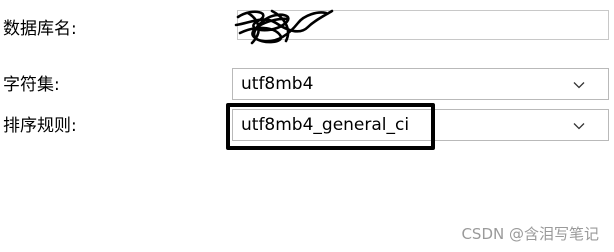  What do you see at coordinates (40, 126) in the screenshot?
I see `collation-label: 排序规则:` at bounding box center [40, 126].